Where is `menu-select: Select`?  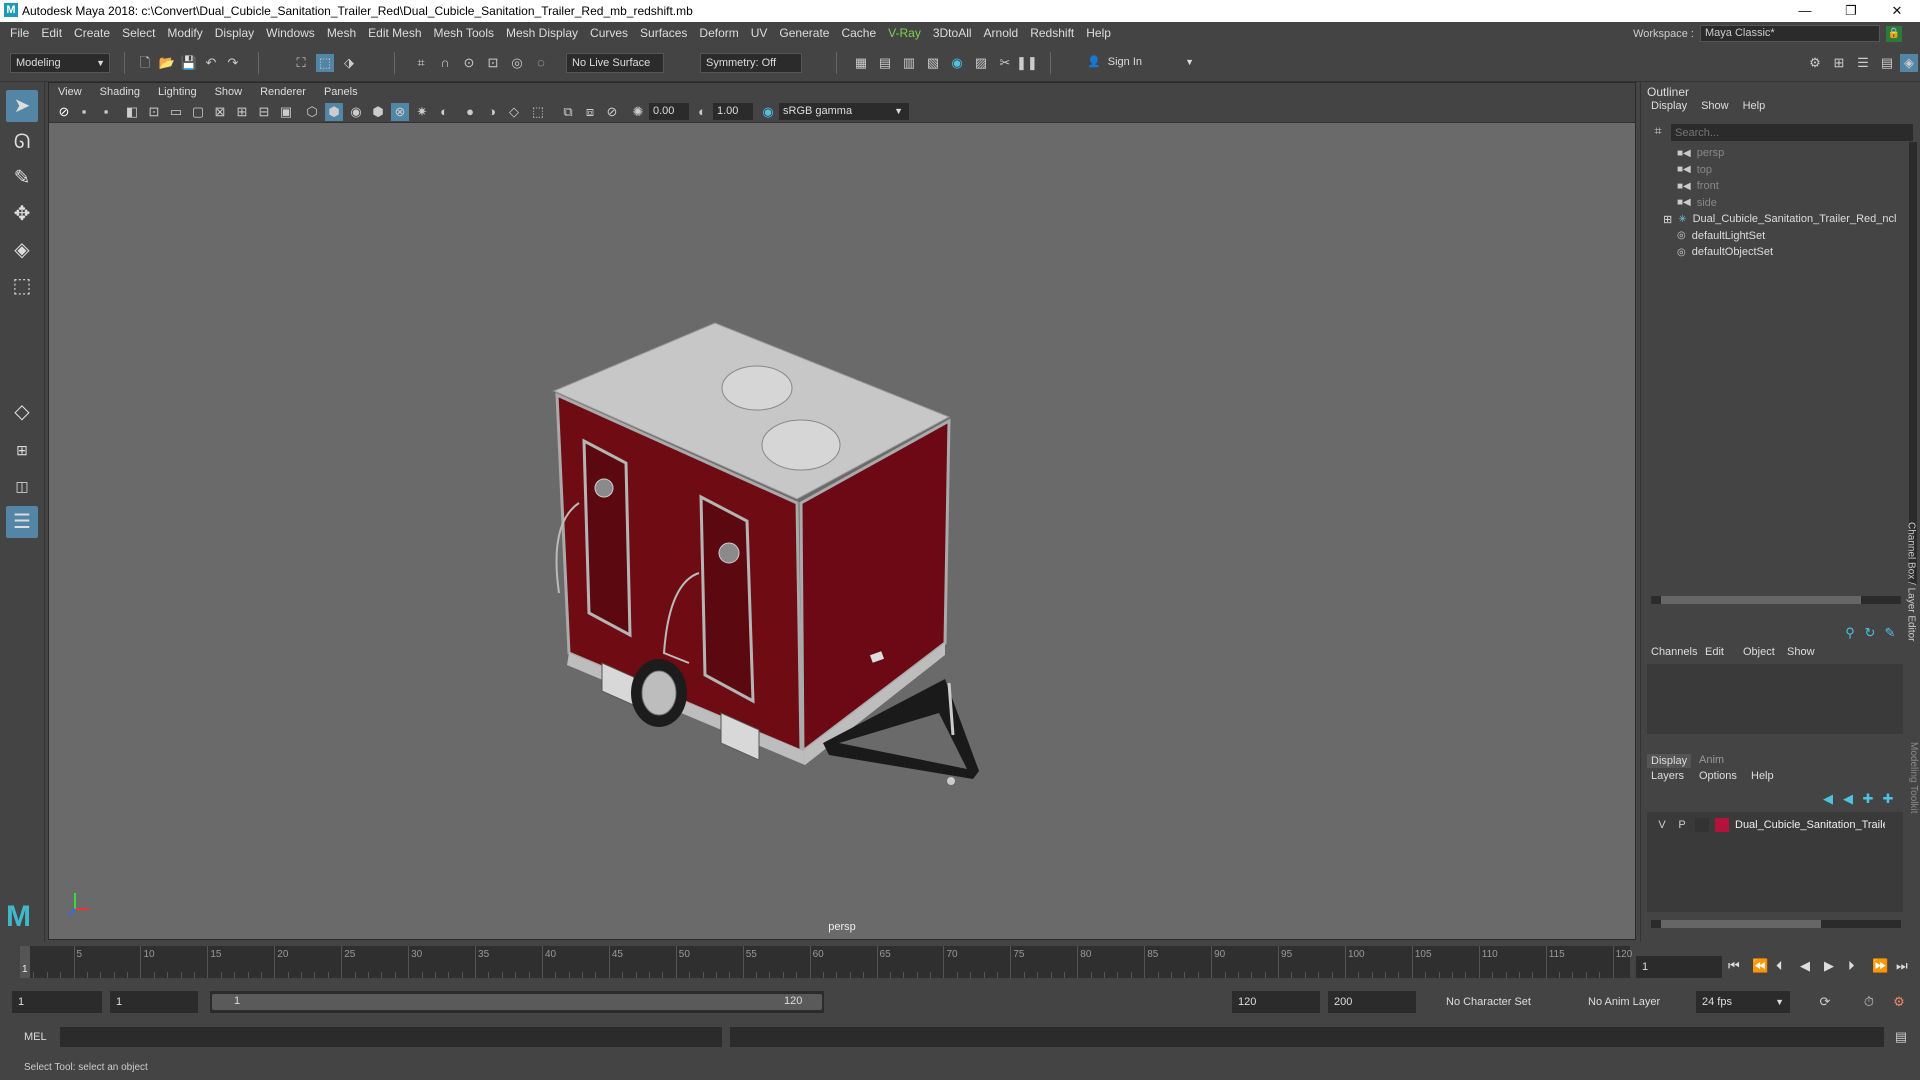
menu-select: Select is located at coordinates (138, 33).